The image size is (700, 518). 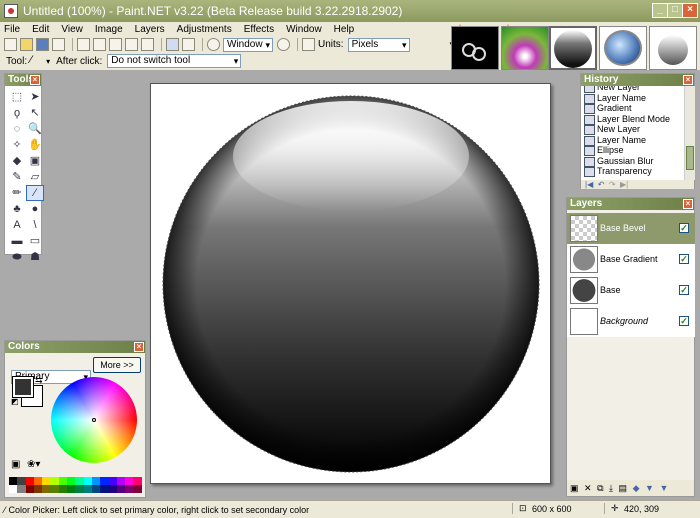 I want to click on more-colors-button: More >>, so click(x=117, y=365).